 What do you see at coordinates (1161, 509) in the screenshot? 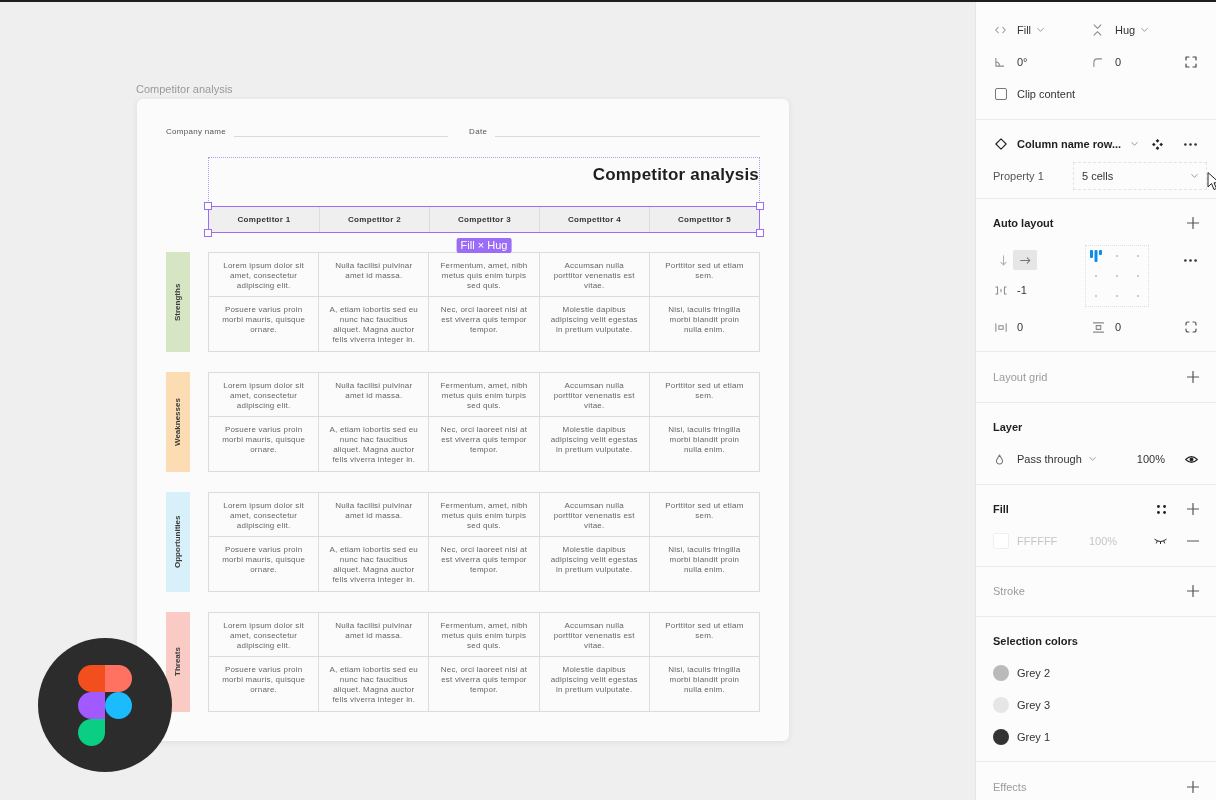
I see `styles-icon` at bounding box center [1161, 509].